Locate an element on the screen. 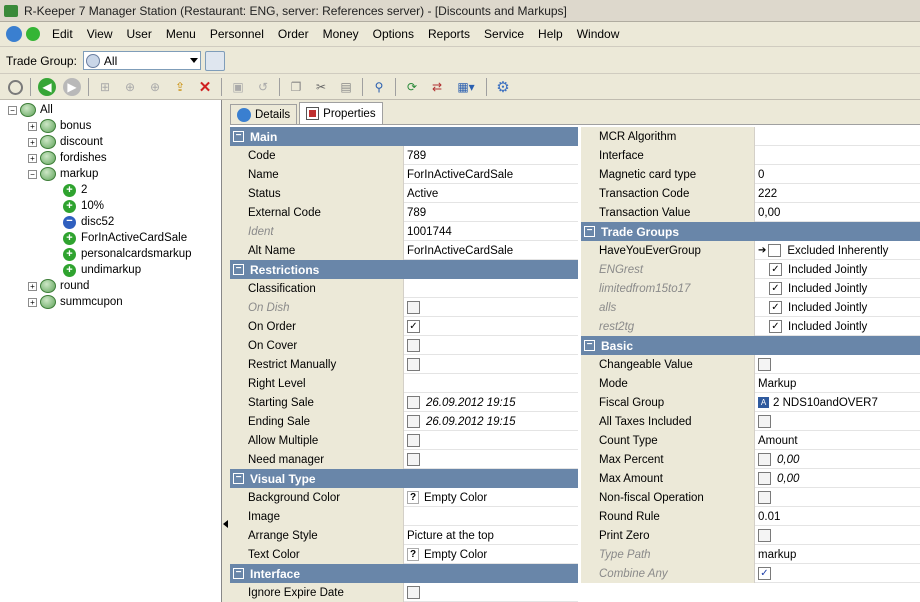  property-value: Markup is located at coordinates (775, 383).